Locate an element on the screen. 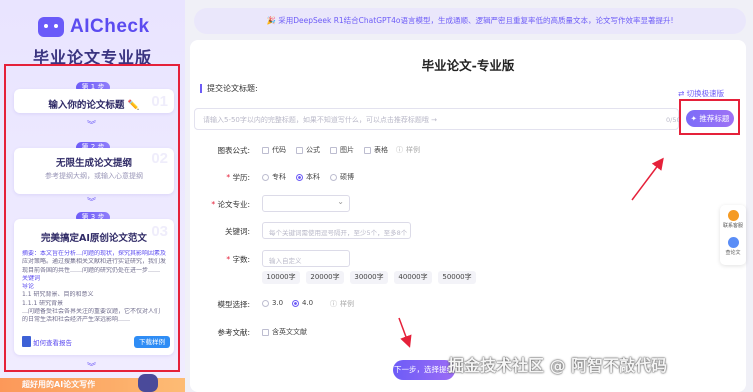  check-paper-button: 查论文 is located at coordinates (733, 246).